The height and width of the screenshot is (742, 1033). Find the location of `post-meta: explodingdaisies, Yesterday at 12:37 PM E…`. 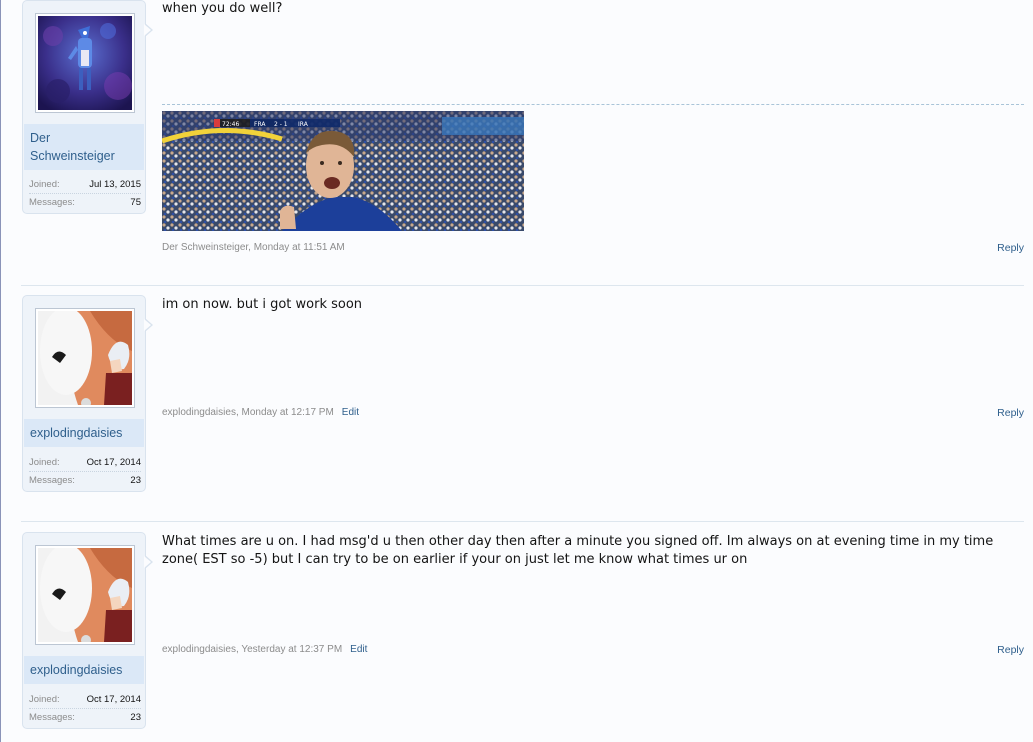

post-meta: explodingdaisies, Yesterday at 12:37 PM E… is located at coordinates (265, 649).